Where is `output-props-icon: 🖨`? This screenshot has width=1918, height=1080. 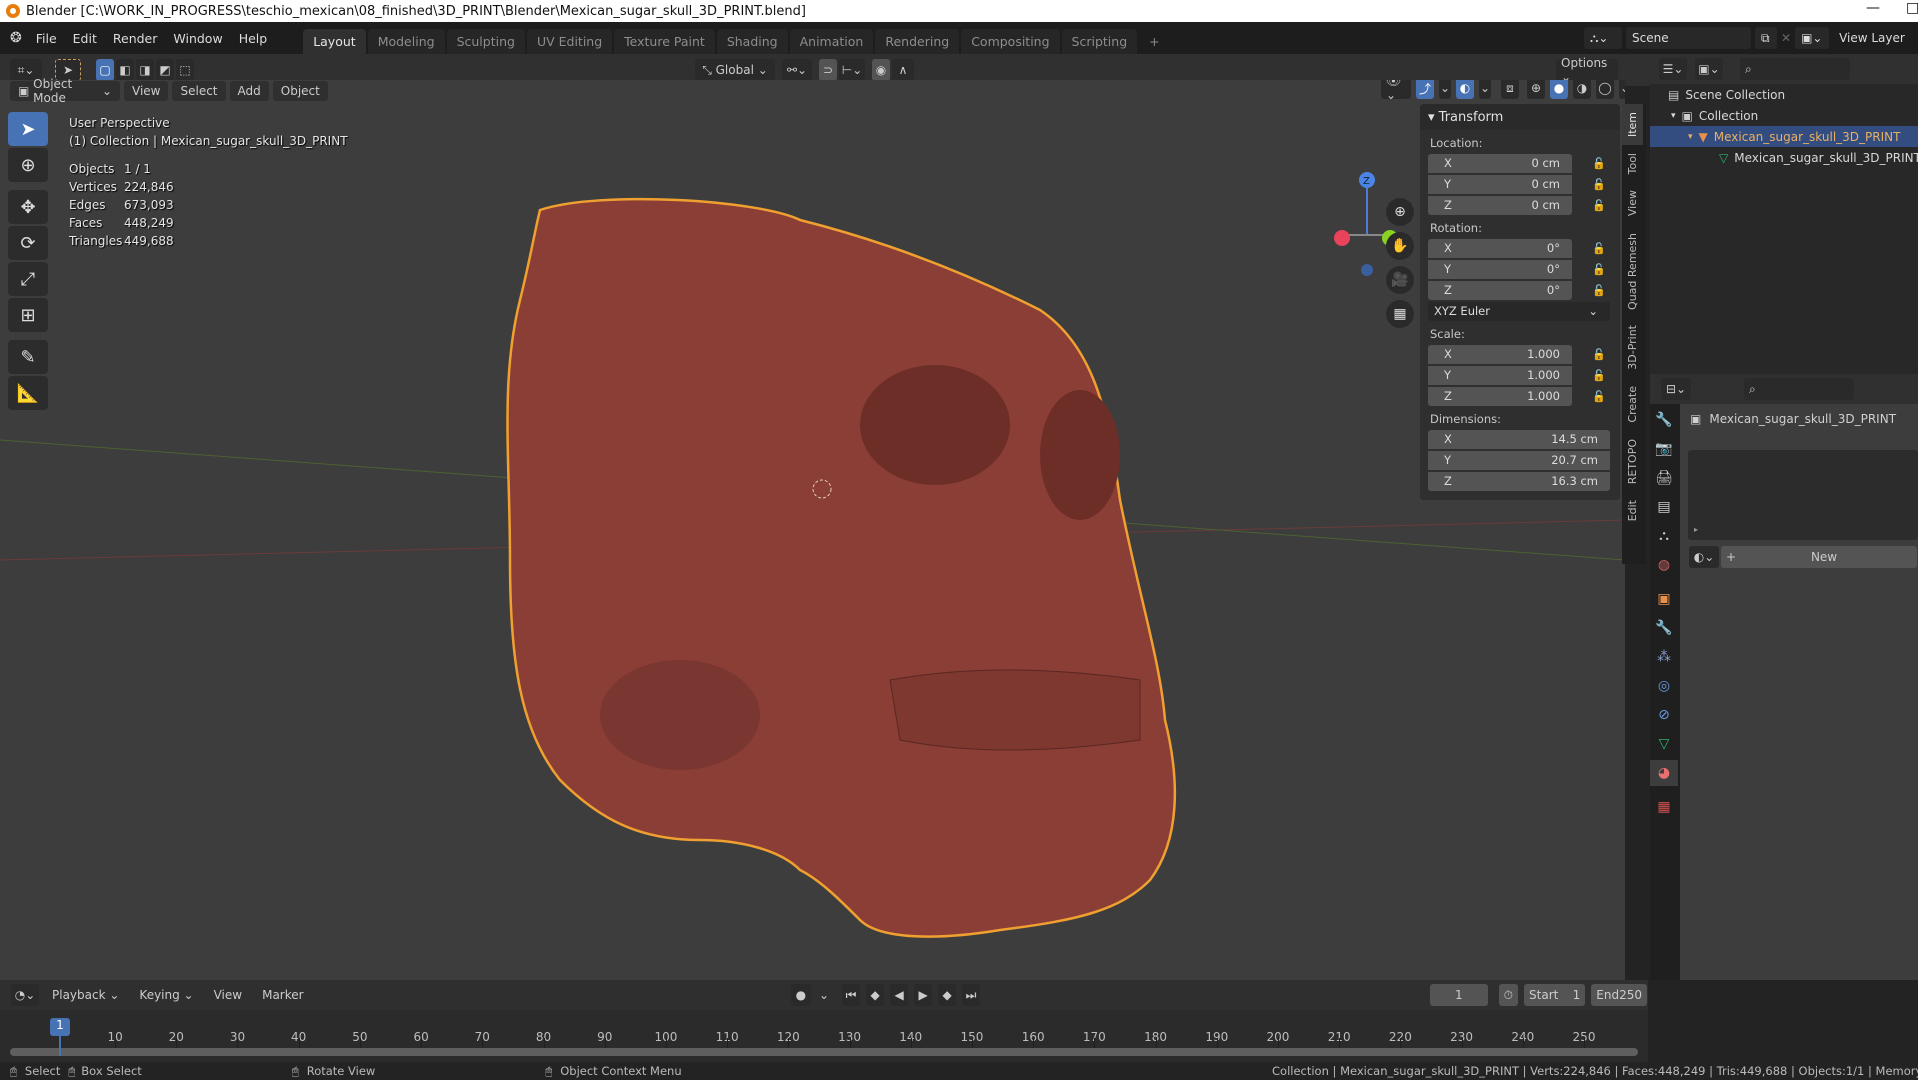 output-props-icon: 🖨 is located at coordinates (1664, 478).